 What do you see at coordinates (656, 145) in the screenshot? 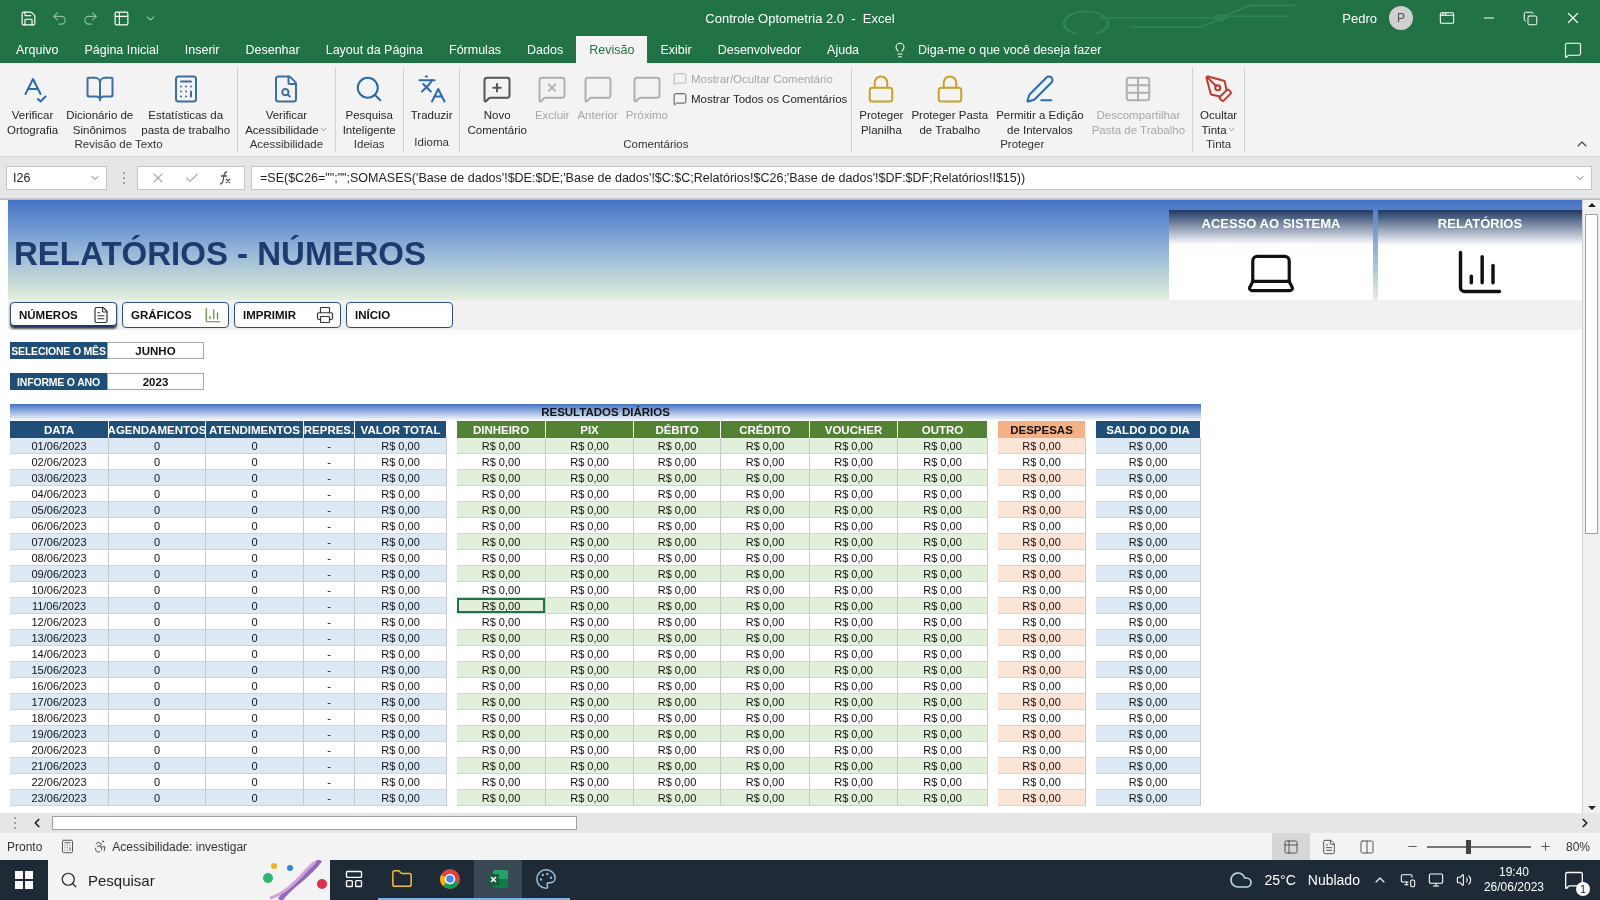
I see `group-label: Comentários` at bounding box center [656, 145].